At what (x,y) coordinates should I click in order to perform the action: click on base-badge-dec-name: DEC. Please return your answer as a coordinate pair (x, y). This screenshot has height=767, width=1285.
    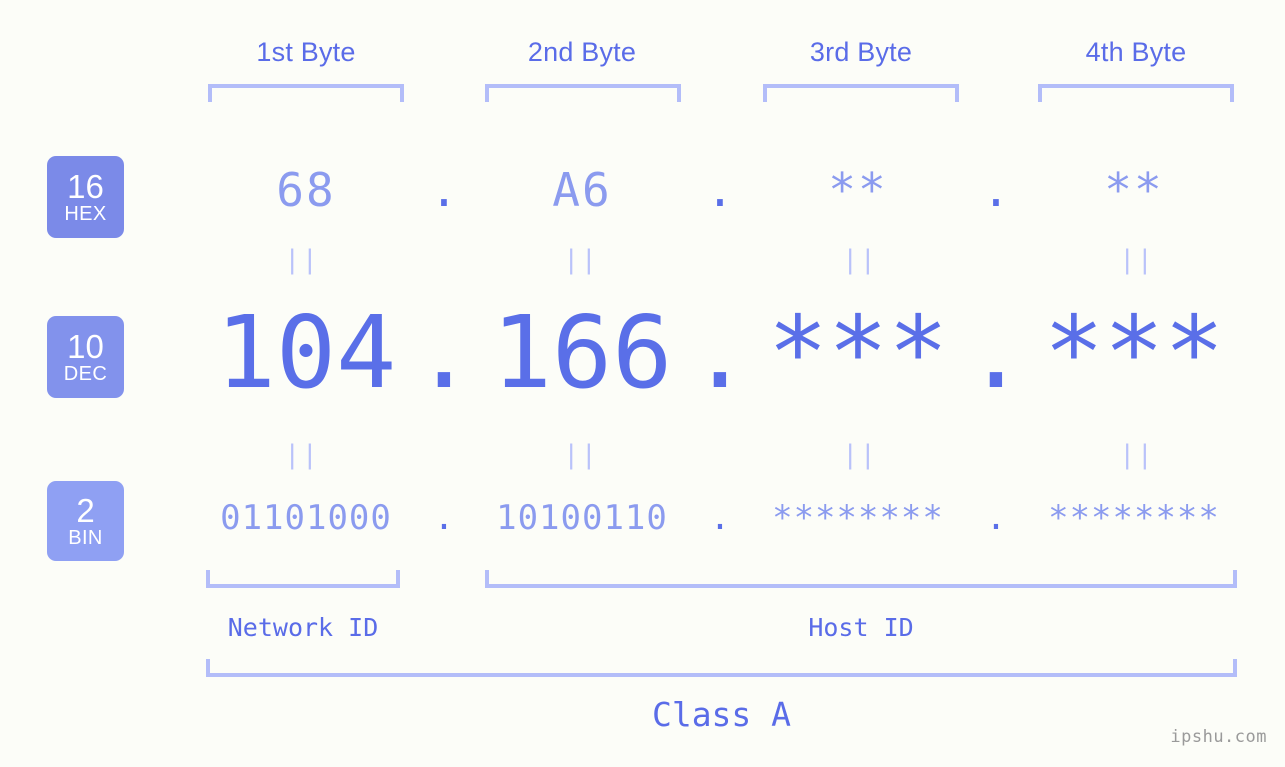
    Looking at the image, I should click on (85, 373).